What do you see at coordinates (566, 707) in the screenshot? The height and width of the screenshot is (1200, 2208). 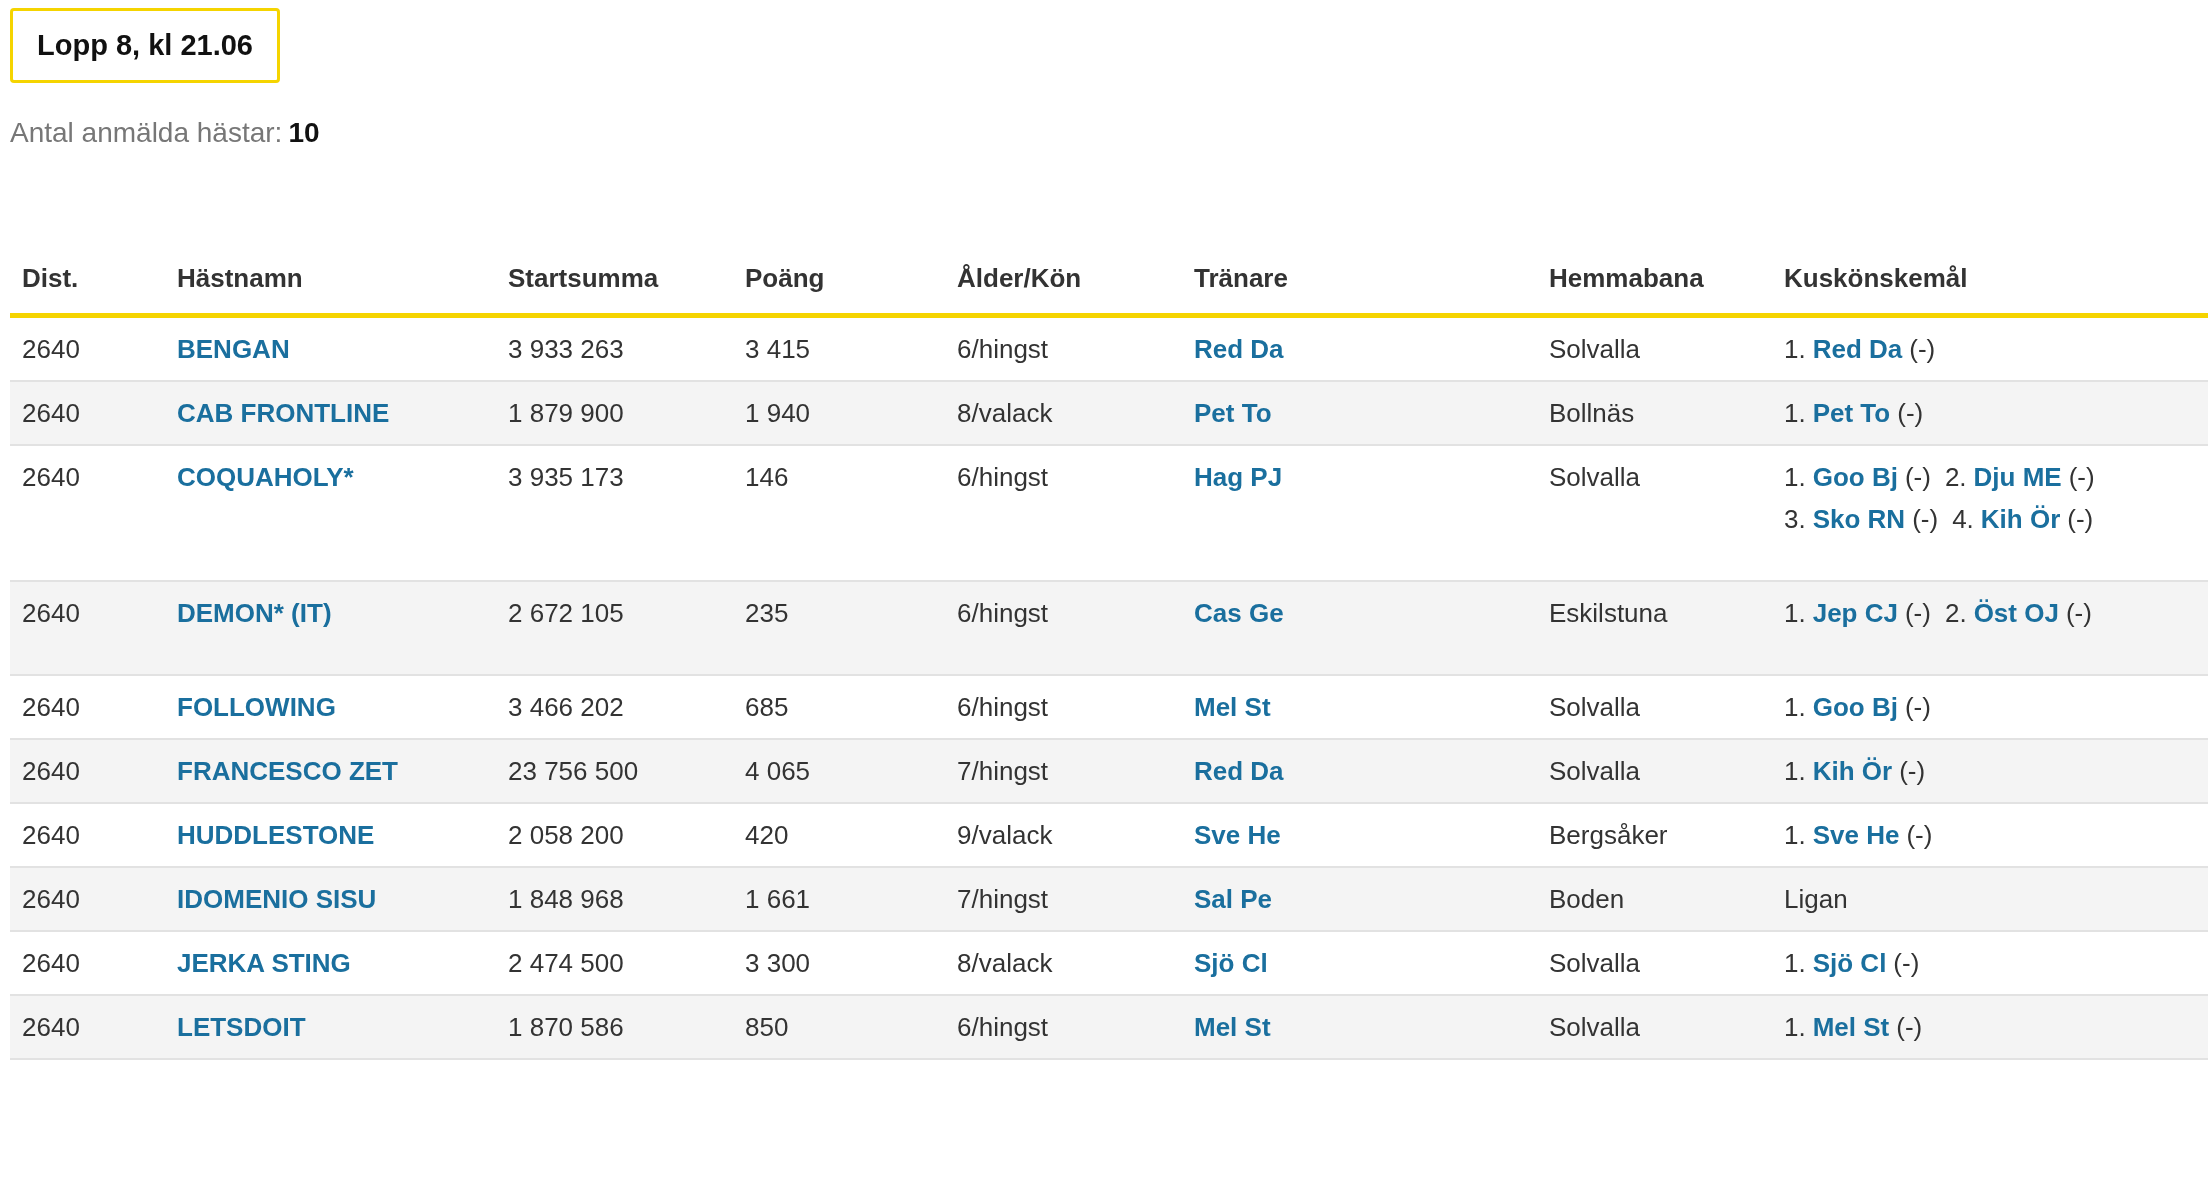 I see `table-cell-text: 3 466 202` at bounding box center [566, 707].